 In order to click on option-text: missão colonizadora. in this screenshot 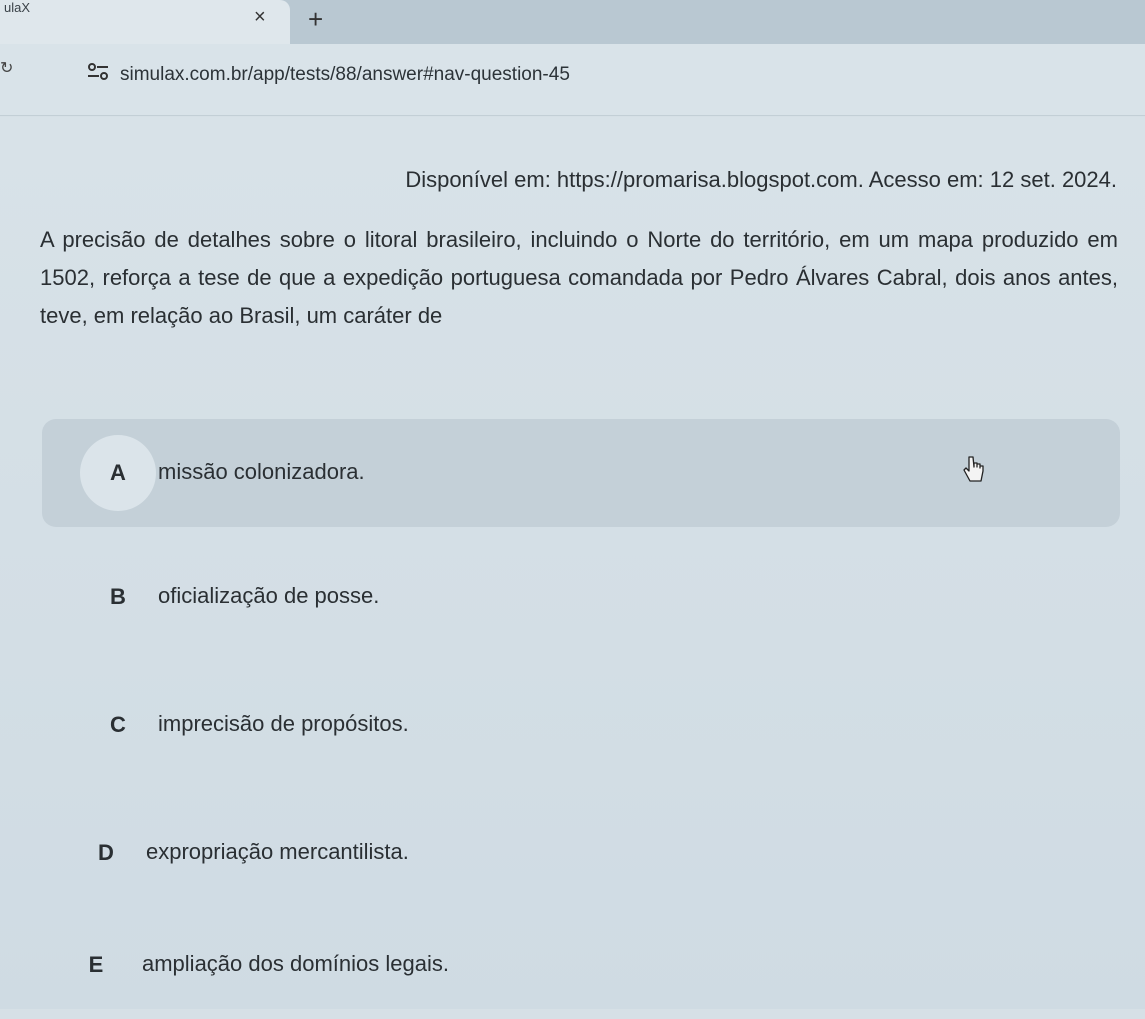, I will do `click(261, 471)`.